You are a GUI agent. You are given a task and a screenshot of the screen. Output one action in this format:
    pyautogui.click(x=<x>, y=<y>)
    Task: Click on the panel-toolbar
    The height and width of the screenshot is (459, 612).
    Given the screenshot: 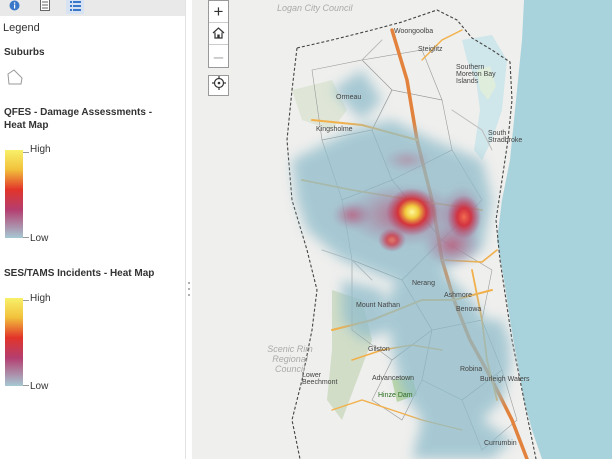 What is the action you would take?
    pyautogui.click(x=92, y=8)
    